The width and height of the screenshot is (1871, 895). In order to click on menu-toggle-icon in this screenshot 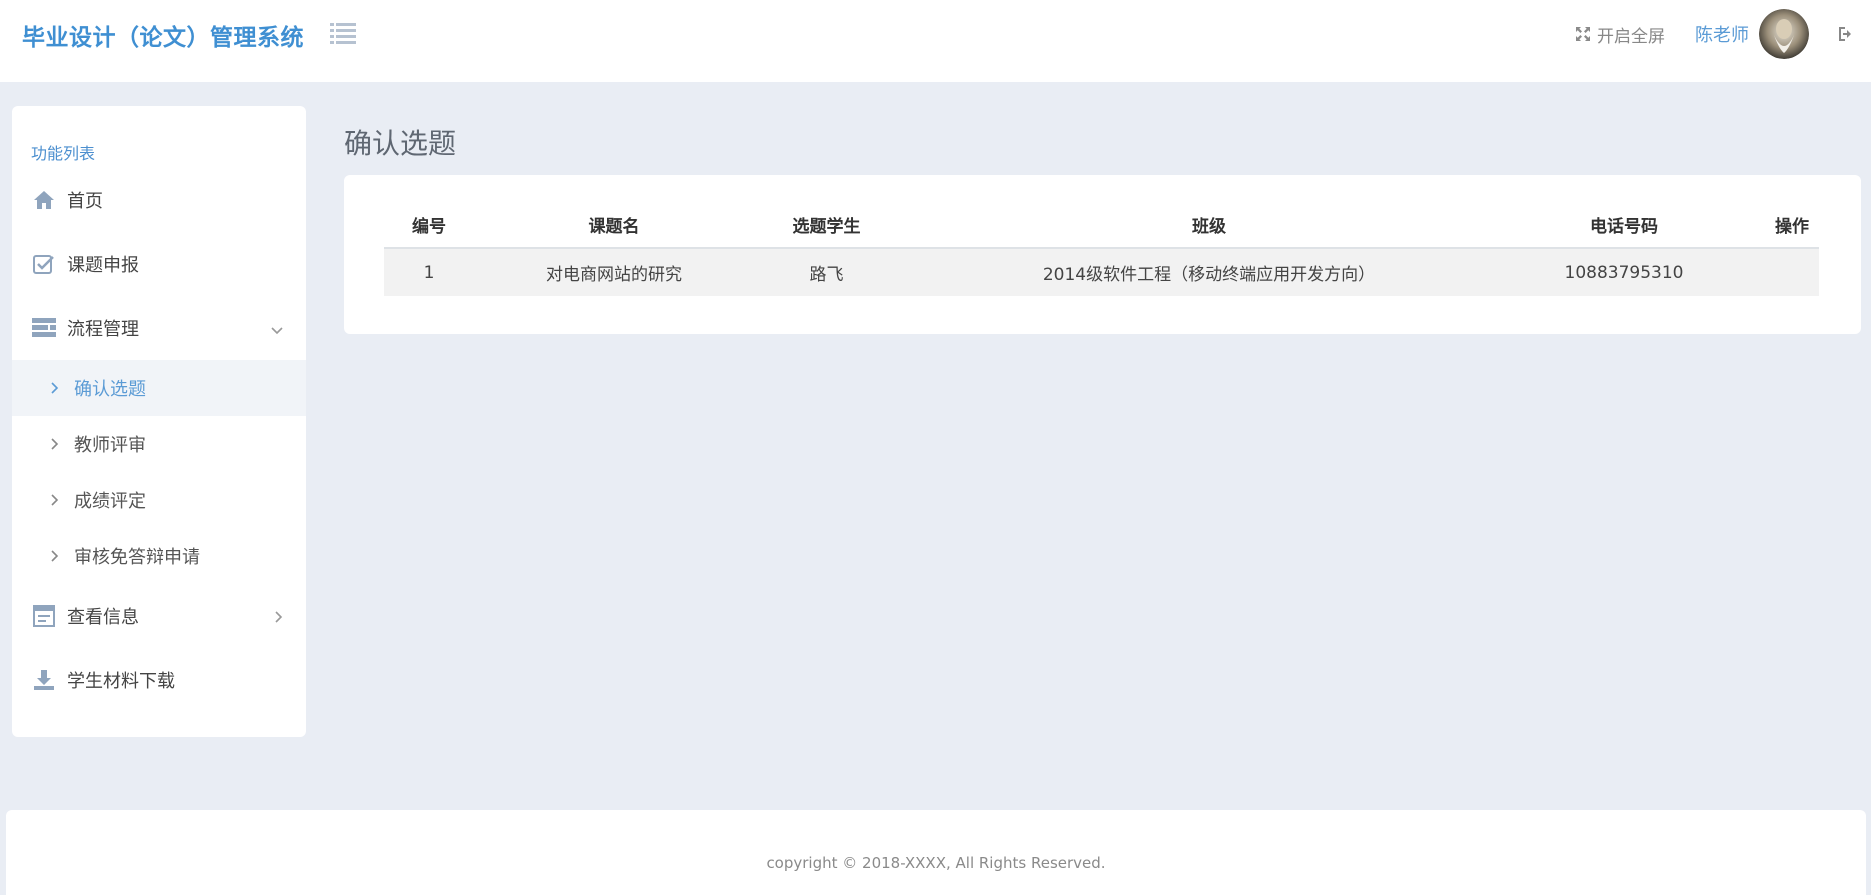, I will do `click(343, 33)`.